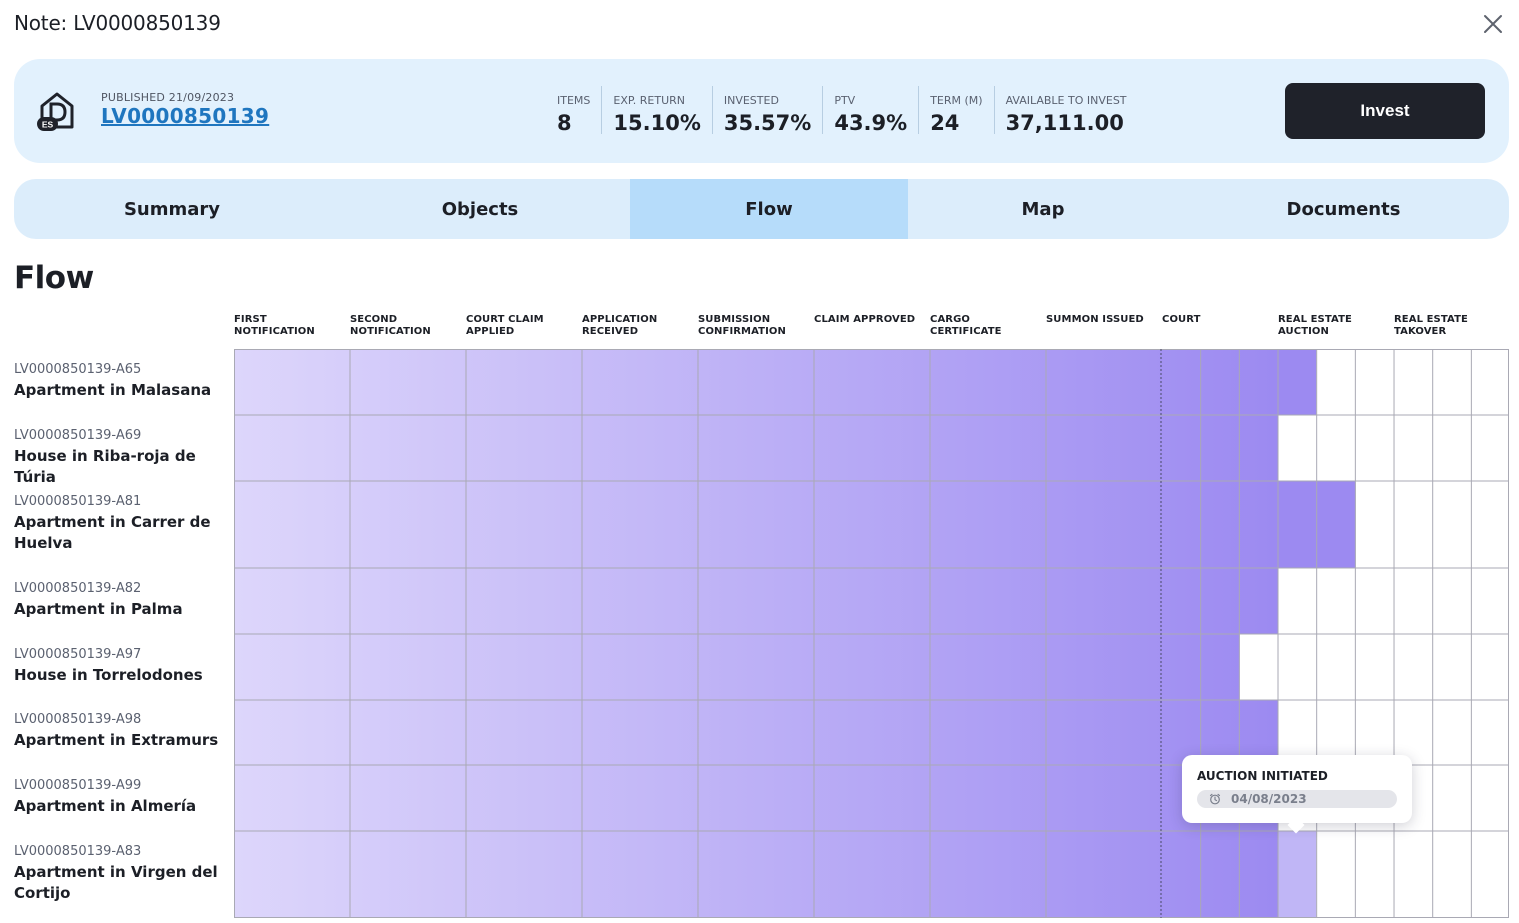 Image resolution: width=1519 pixels, height=923 pixels. What do you see at coordinates (59, 112) in the screenshot?
I see `house-logo-icon: ES` at bounding box center [59, 112].